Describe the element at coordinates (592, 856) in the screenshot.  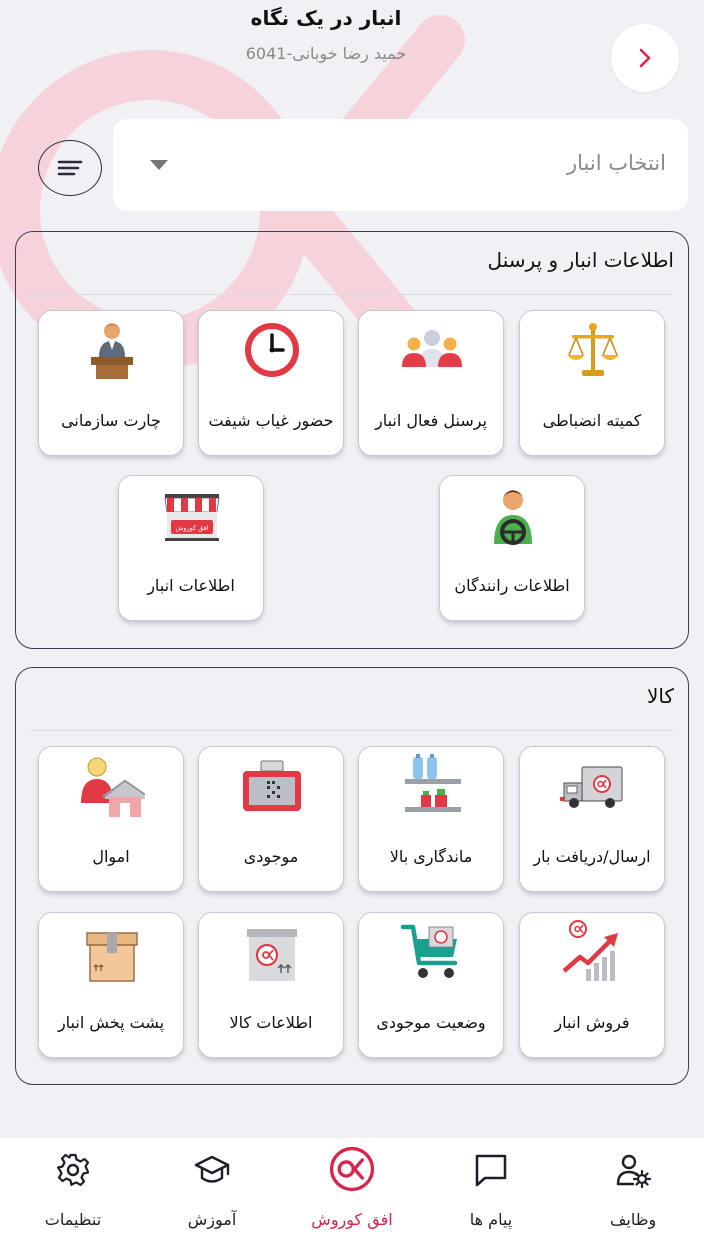
I see `card-label: ارسال/دریافت بار` at that location.